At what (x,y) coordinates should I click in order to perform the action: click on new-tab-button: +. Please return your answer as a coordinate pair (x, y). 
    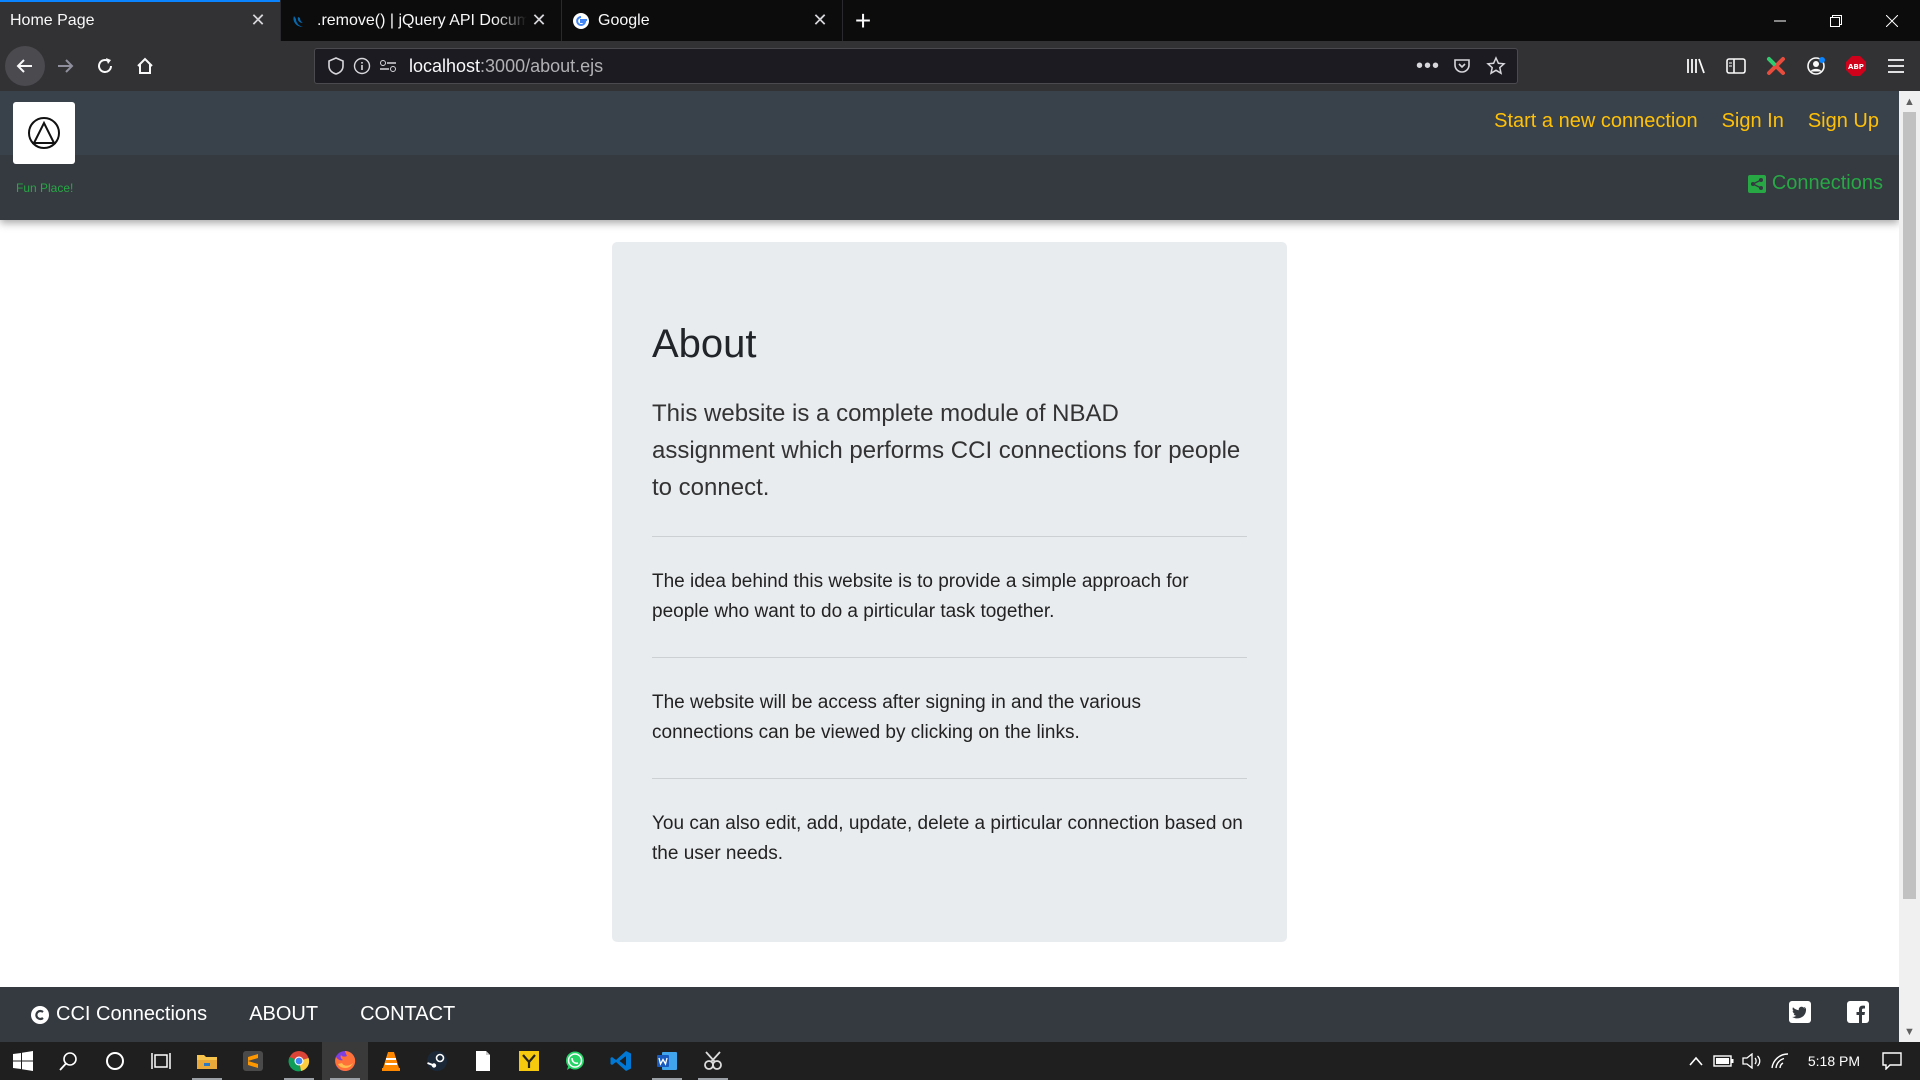
    Looking at the image, I should click on (863, 20).